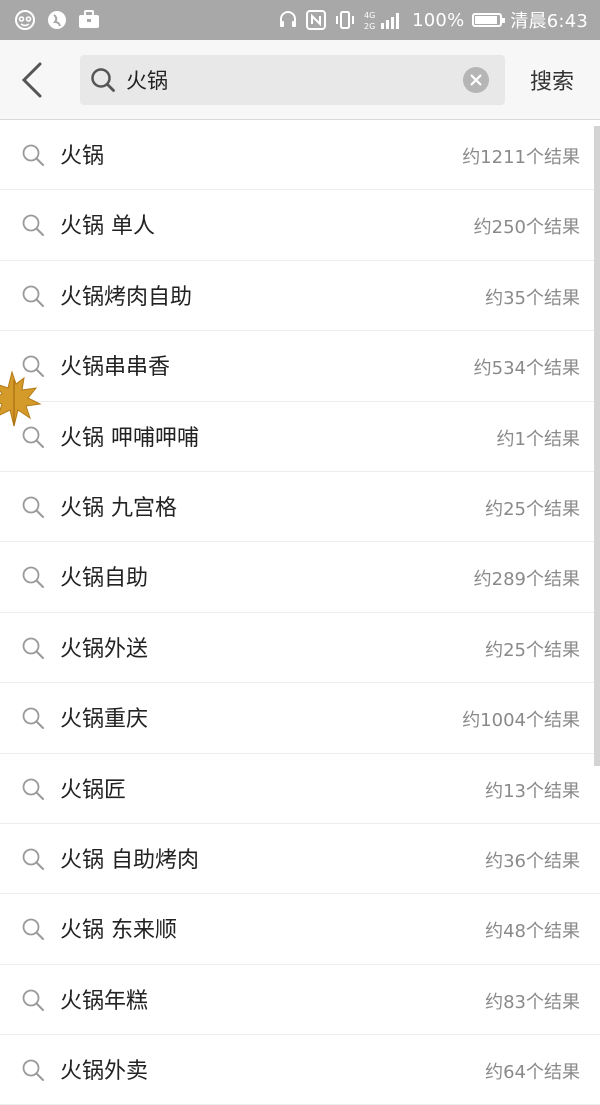  What do you see at coordinates (300, 296) in the screenshot?
I see `suggestion-row: 火锅烤肉自助 约35个结果` at bounding box center [300, 296].